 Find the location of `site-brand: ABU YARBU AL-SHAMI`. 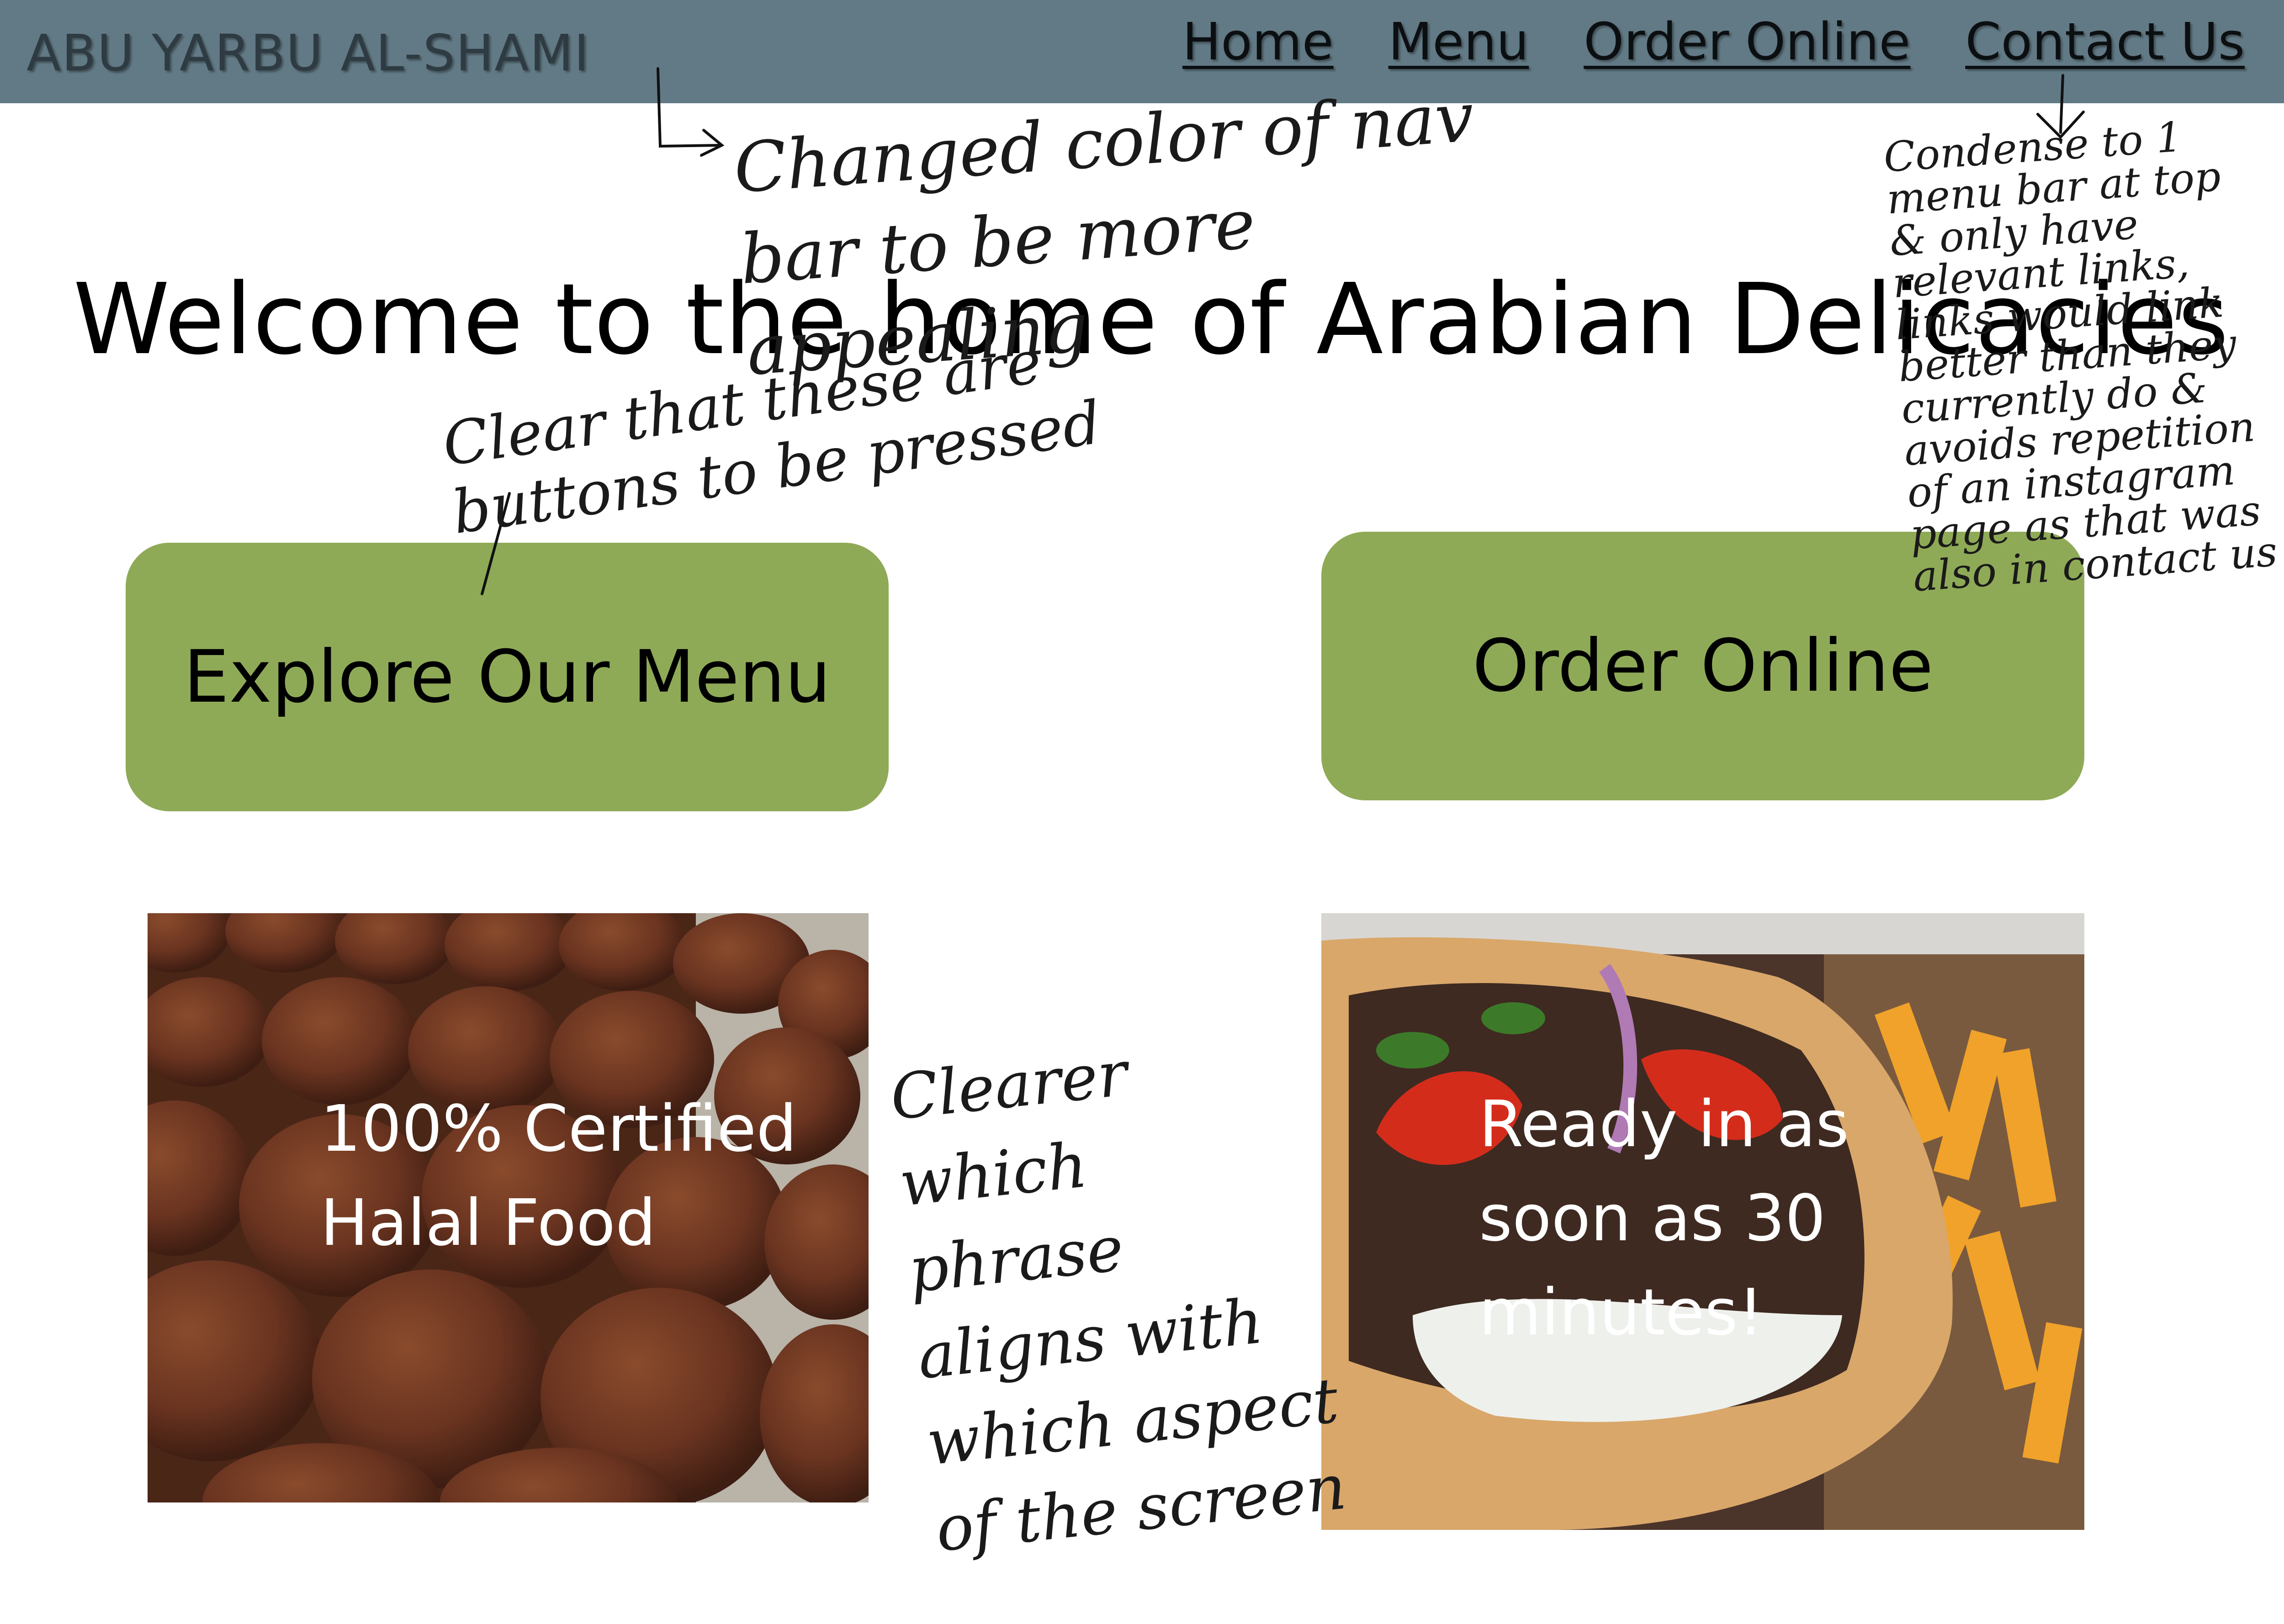

site-brand: ABU YARBU AL-SHAMI is located at coordinates (308, 53).